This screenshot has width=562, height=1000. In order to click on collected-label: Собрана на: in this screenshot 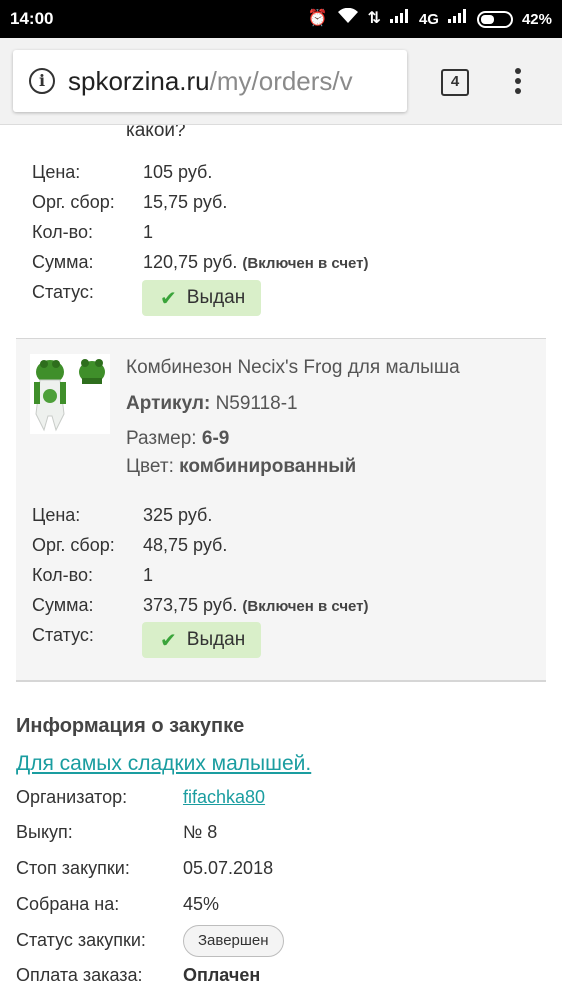, I will do `click(68, 904)`.